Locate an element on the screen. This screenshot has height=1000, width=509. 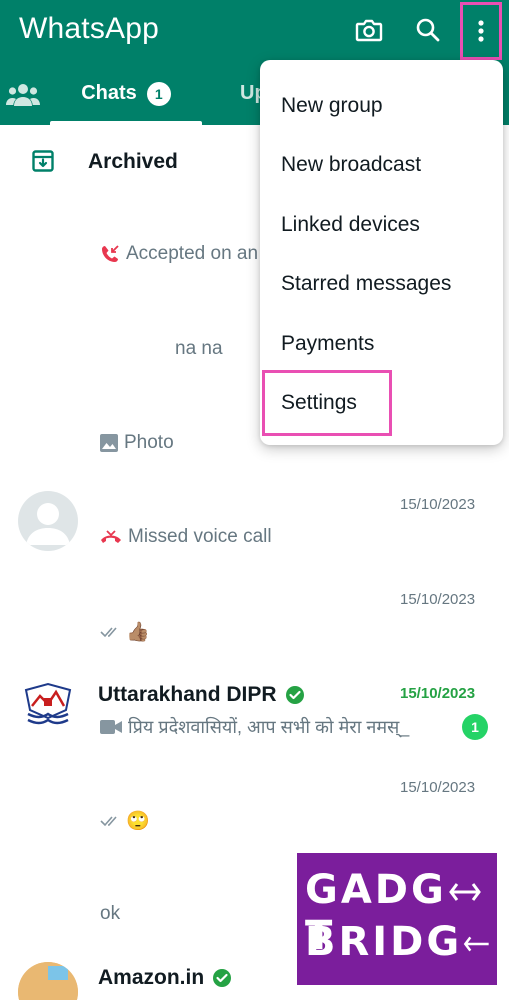
avatar-amazon is located at coordinates (48, 981).